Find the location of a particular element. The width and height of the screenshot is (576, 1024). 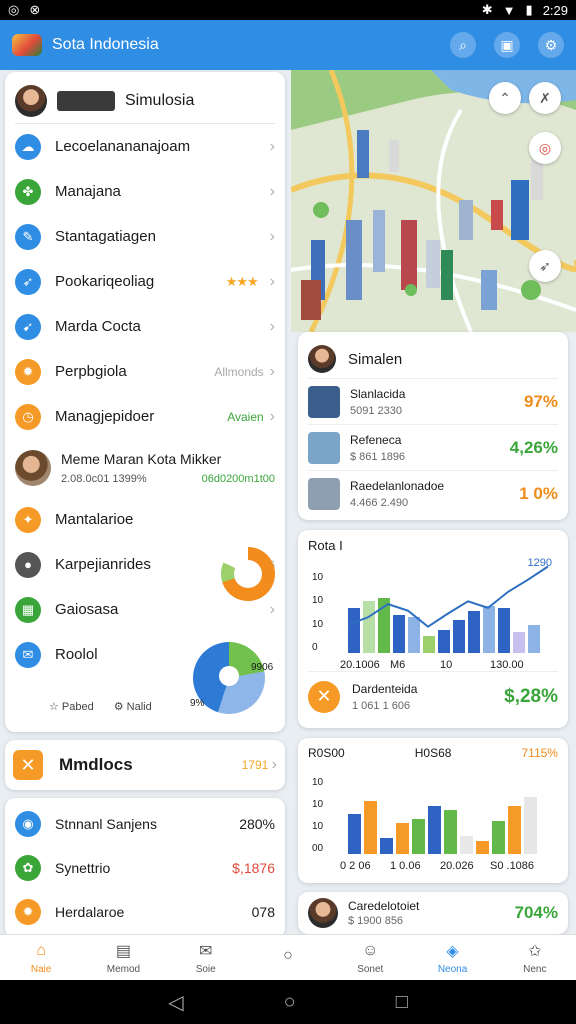

search-icon: ⌕ is located at coordinates (463, 45).